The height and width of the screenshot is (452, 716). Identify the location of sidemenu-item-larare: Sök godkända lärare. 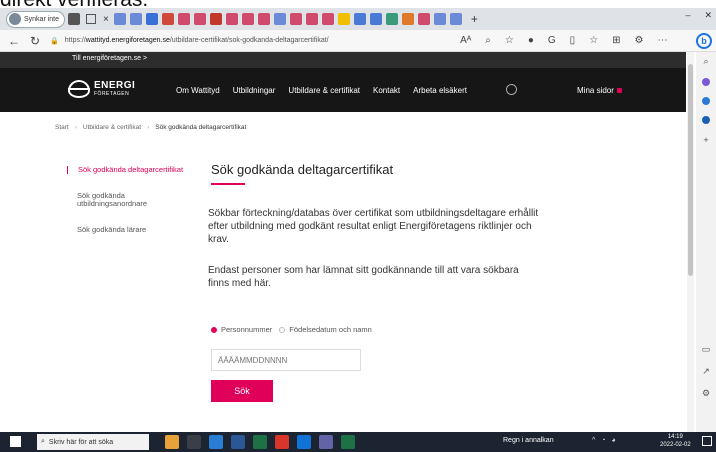
(137, 230).